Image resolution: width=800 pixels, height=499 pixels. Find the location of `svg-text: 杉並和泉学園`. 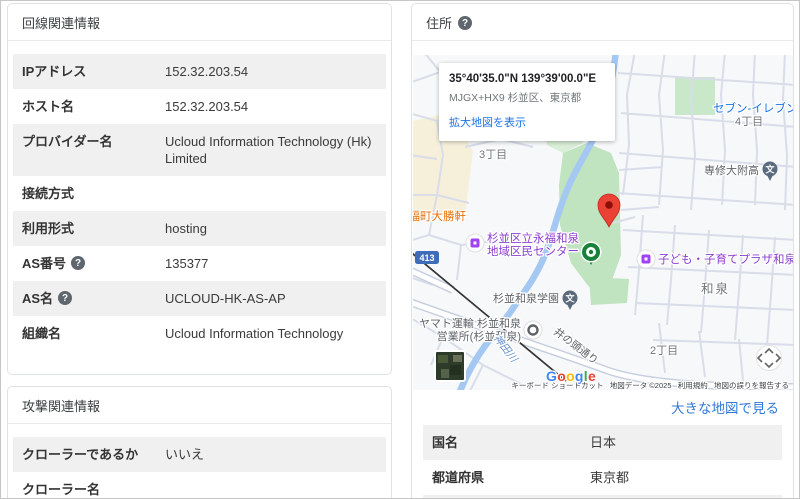

svg-text: 杉並和泉学園 is located at coordinates (526, 298).